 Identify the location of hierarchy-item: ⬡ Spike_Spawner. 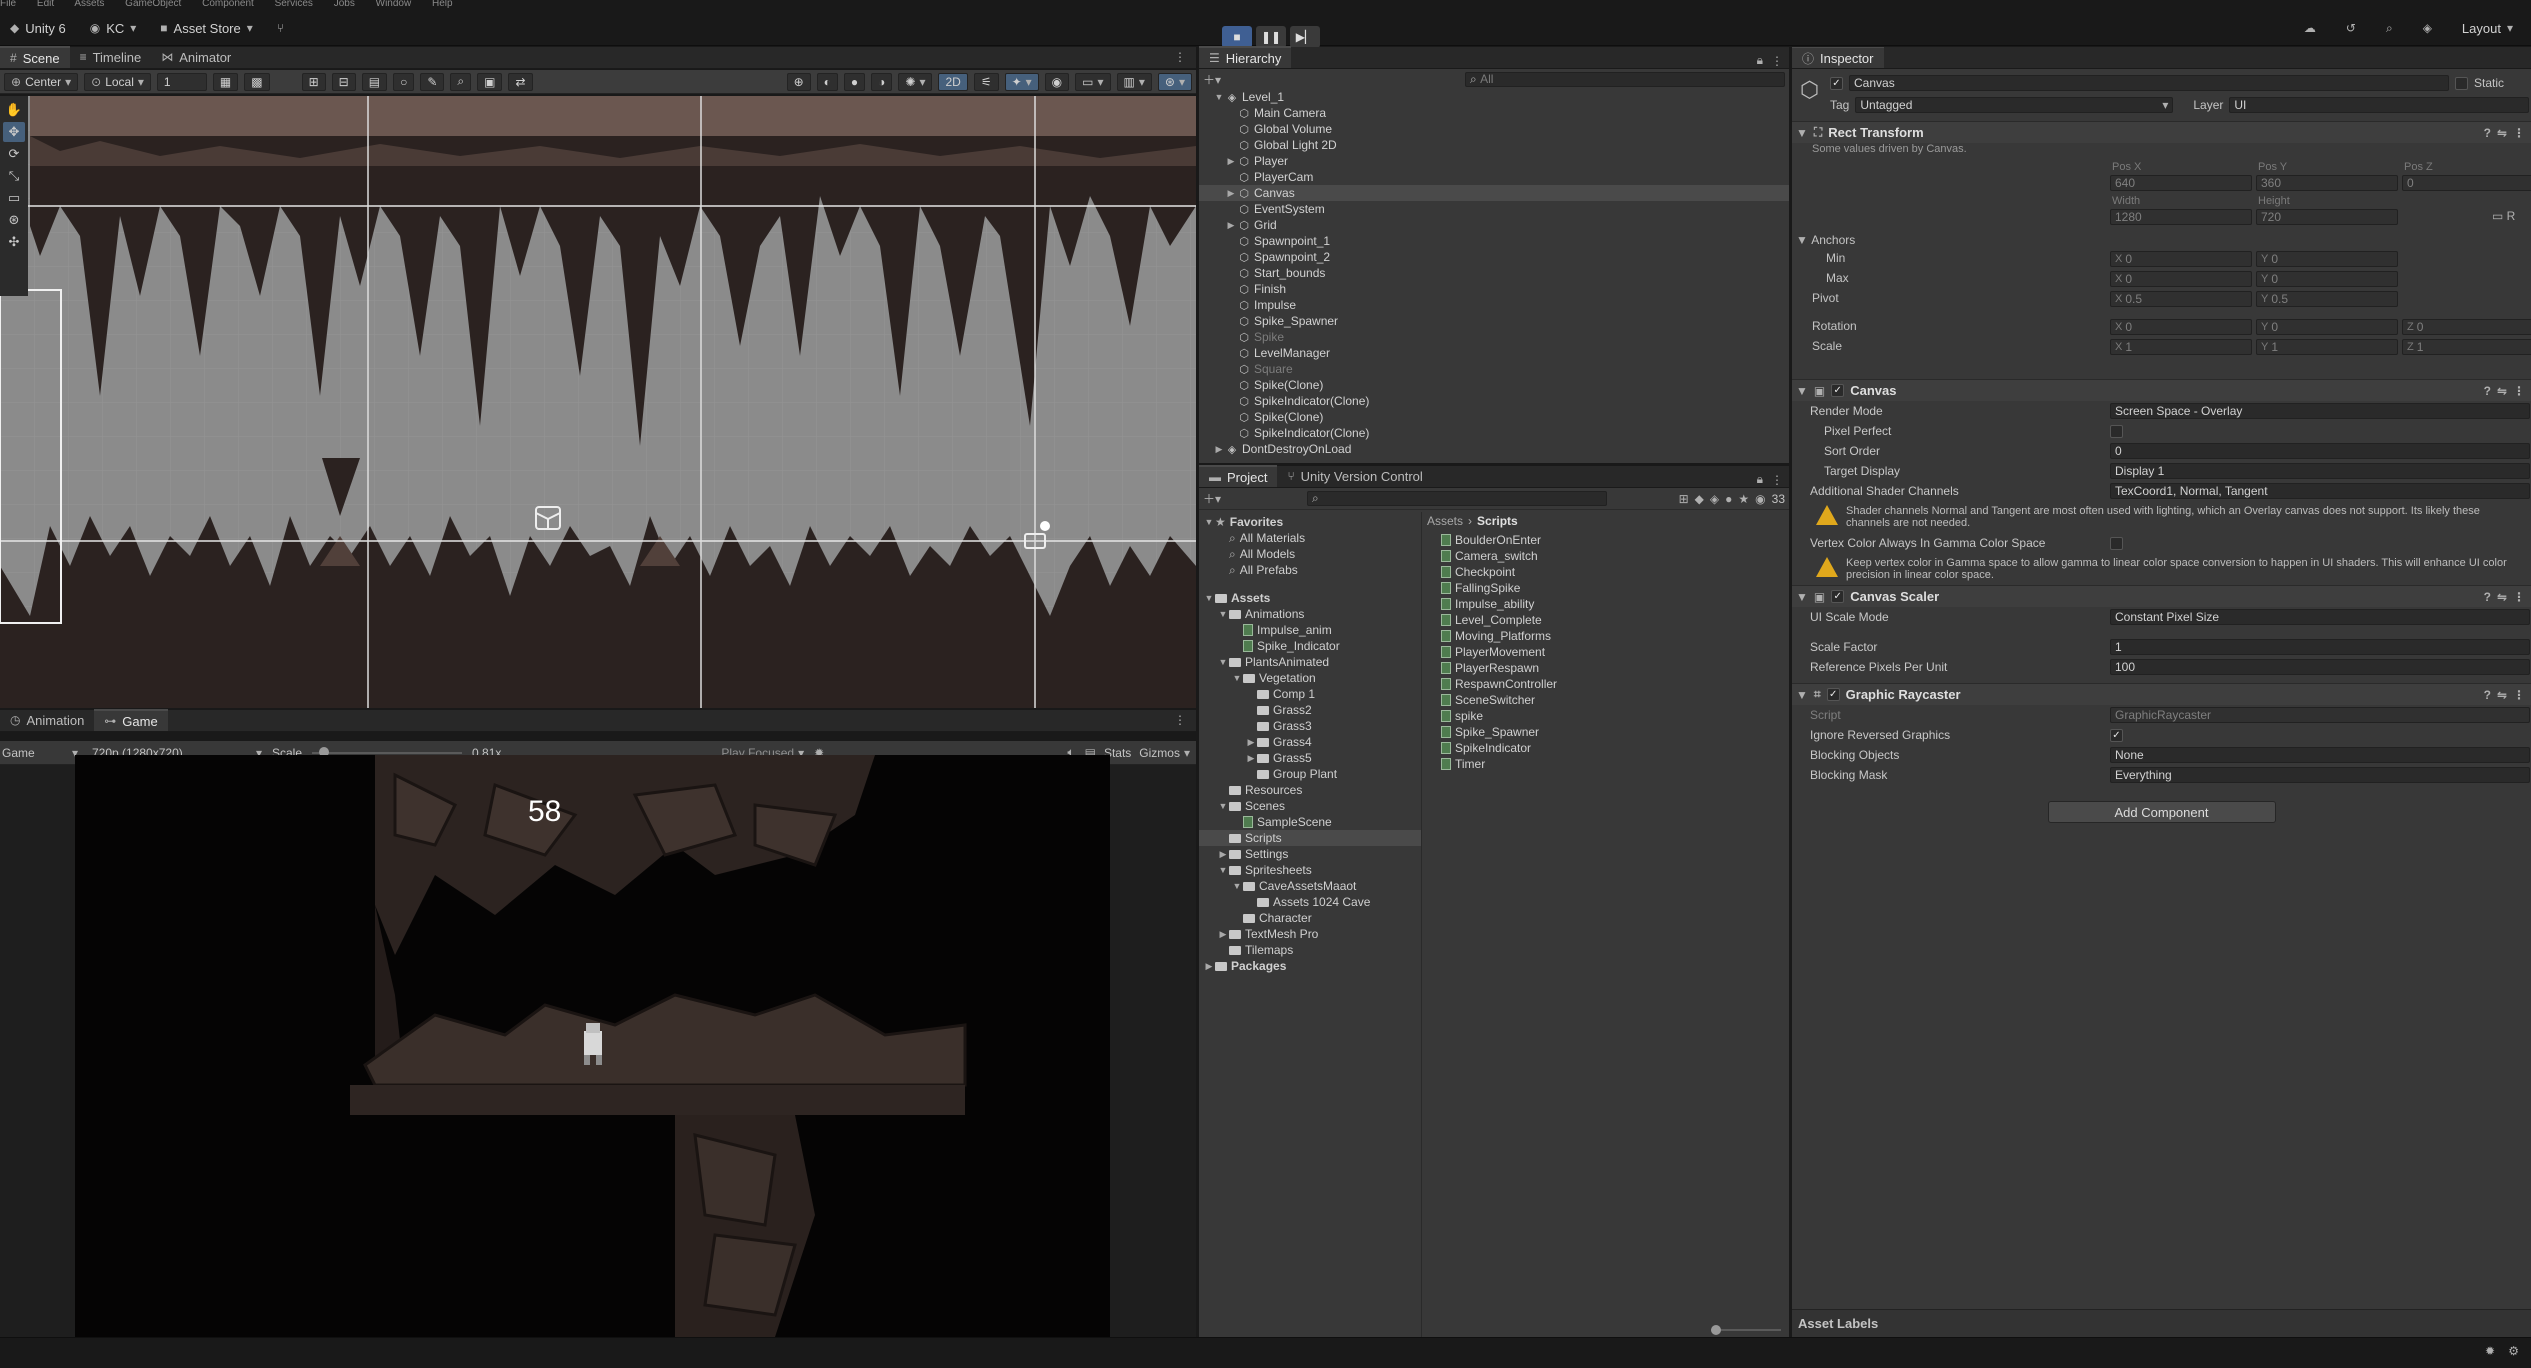
(1494, 321).